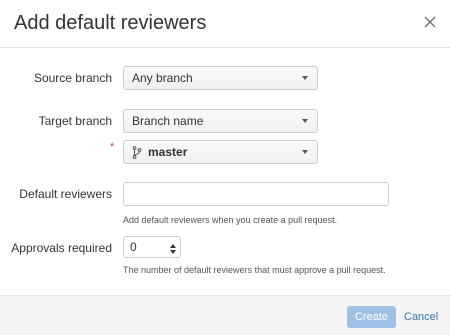  Describe the element at coordinates (220, 121) in the screenshot. I see `target-branch-select: Branch name` at that location.